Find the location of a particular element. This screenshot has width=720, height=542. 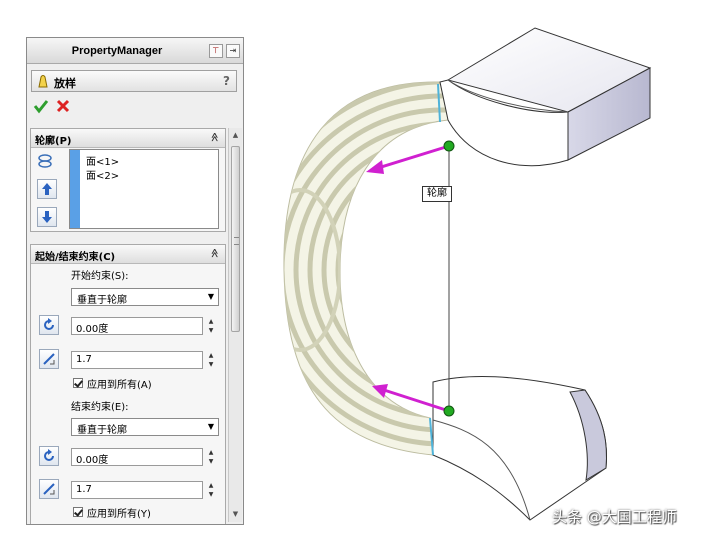

start-angle-input: 0.00度 is located at coordinates (137, 326).